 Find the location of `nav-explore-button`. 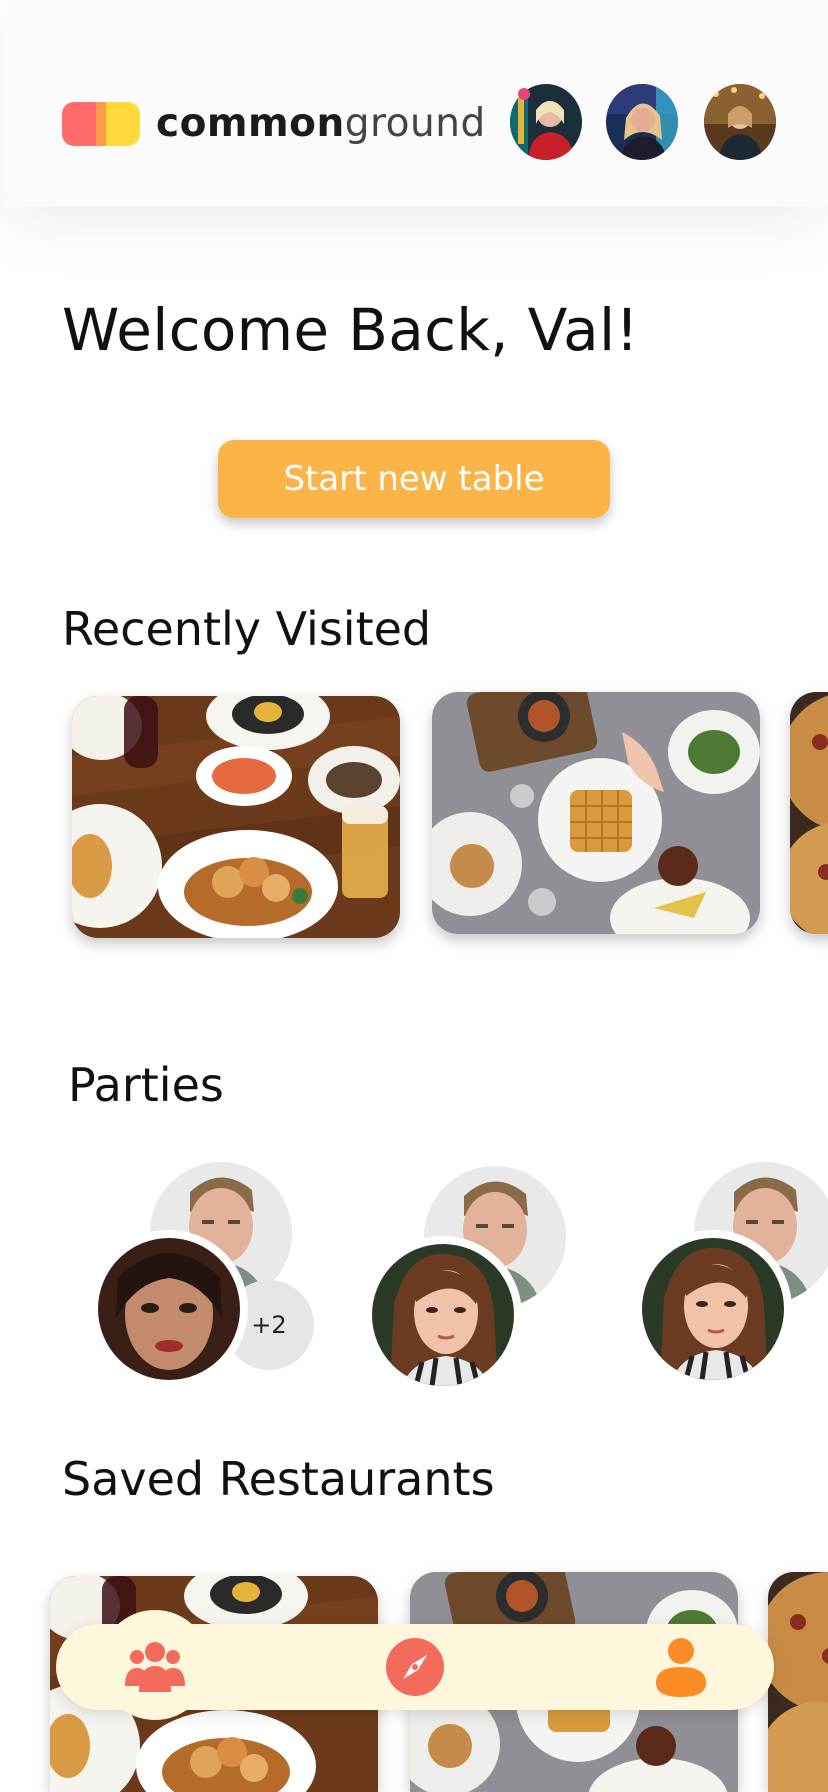

nav-explore-button is located at coordinates (415, 1667).